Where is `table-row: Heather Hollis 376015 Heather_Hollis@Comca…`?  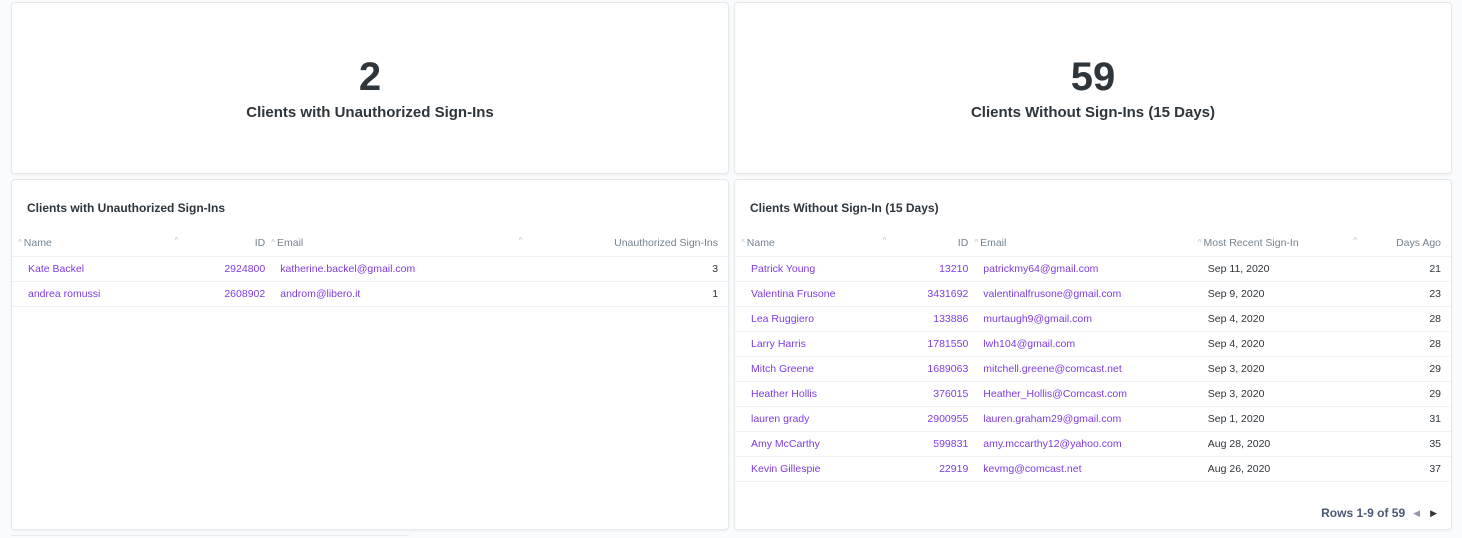
table-row: Heather Hollis 376015 Heather_Hollis@Comca… is located at coordinates (1093, 394).